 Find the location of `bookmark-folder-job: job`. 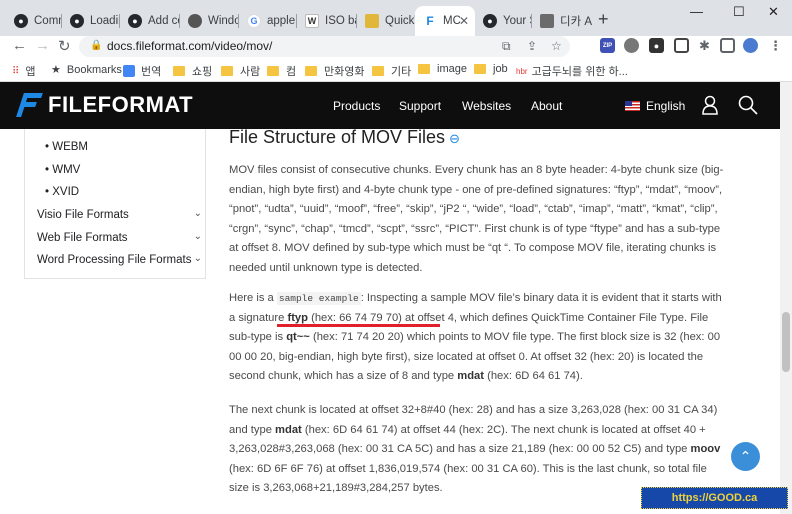

bookmark-folder-job: job is located at coordinates (491, 69).